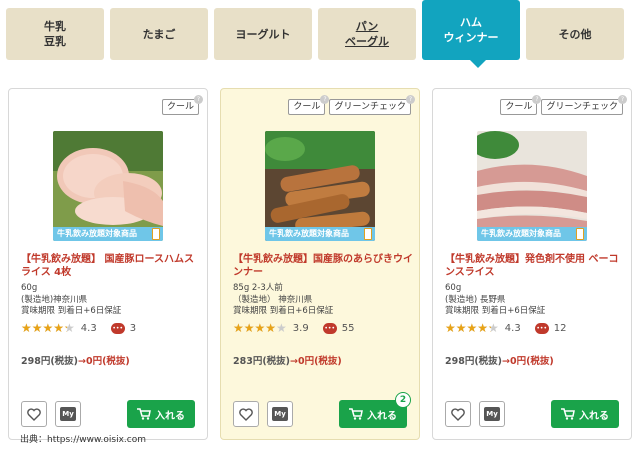 The height and width of the screenshot is (449, 640). Describe the element at coordinates (348, 328) in the screenshot. I see `comment-count: 55` at that location.